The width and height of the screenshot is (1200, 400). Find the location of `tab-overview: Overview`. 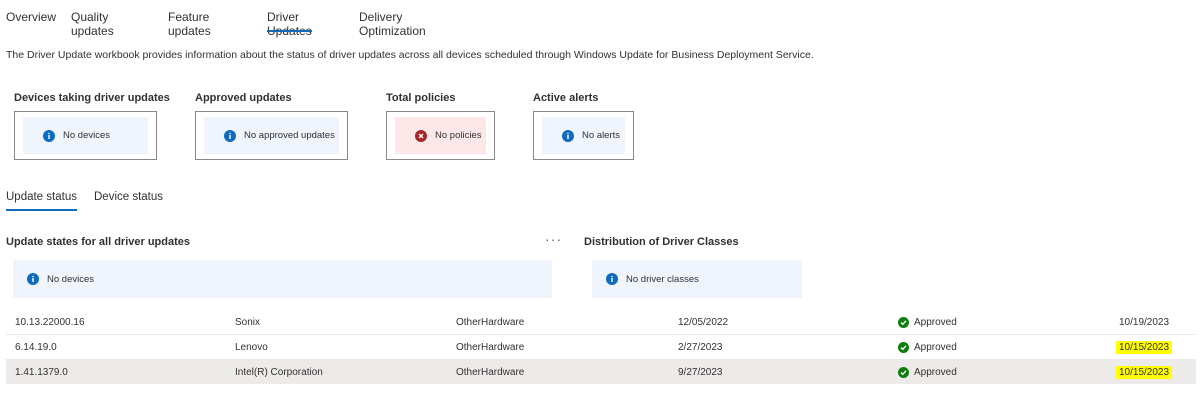

tab-overview: Overview is located at coordinates (31, 17).